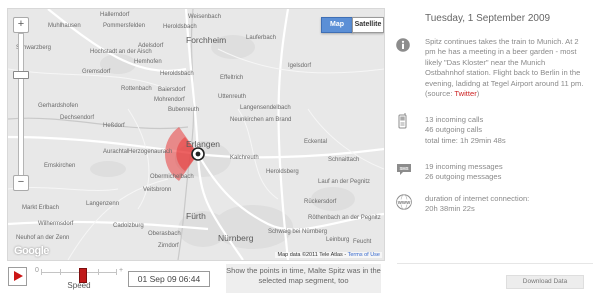 This screenshot has width=593, height=293. Describe the element at coordinates (478, 94) in the screenshot. I see `description-end: )` at that location.